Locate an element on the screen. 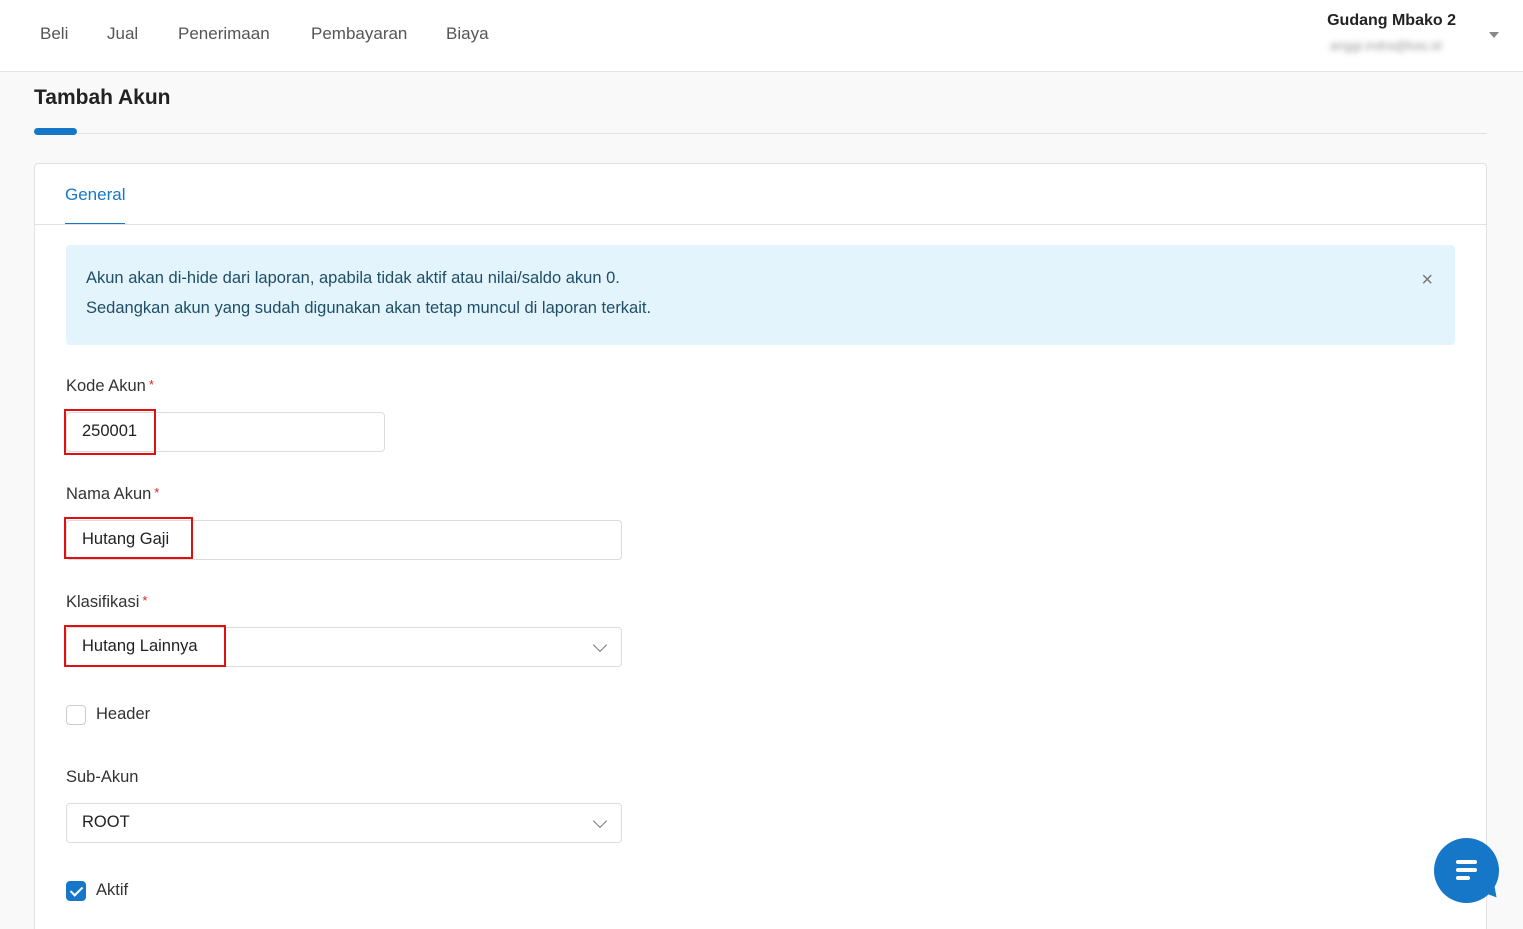 The width and height of the screenshot is (1523, 929). nav-beli: Beli is located at coordinates (54, 34).